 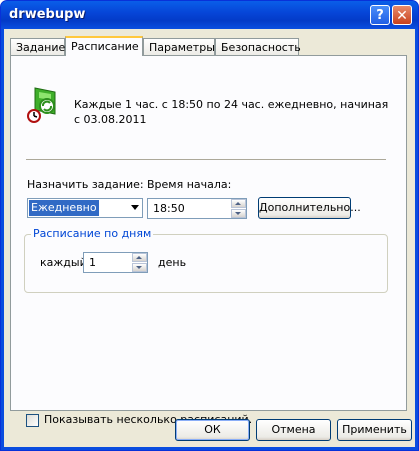 What do you see at coordinates (63, 262) in the screenshot?
I see `every-label: каждый` at bounding box center [63, 262].